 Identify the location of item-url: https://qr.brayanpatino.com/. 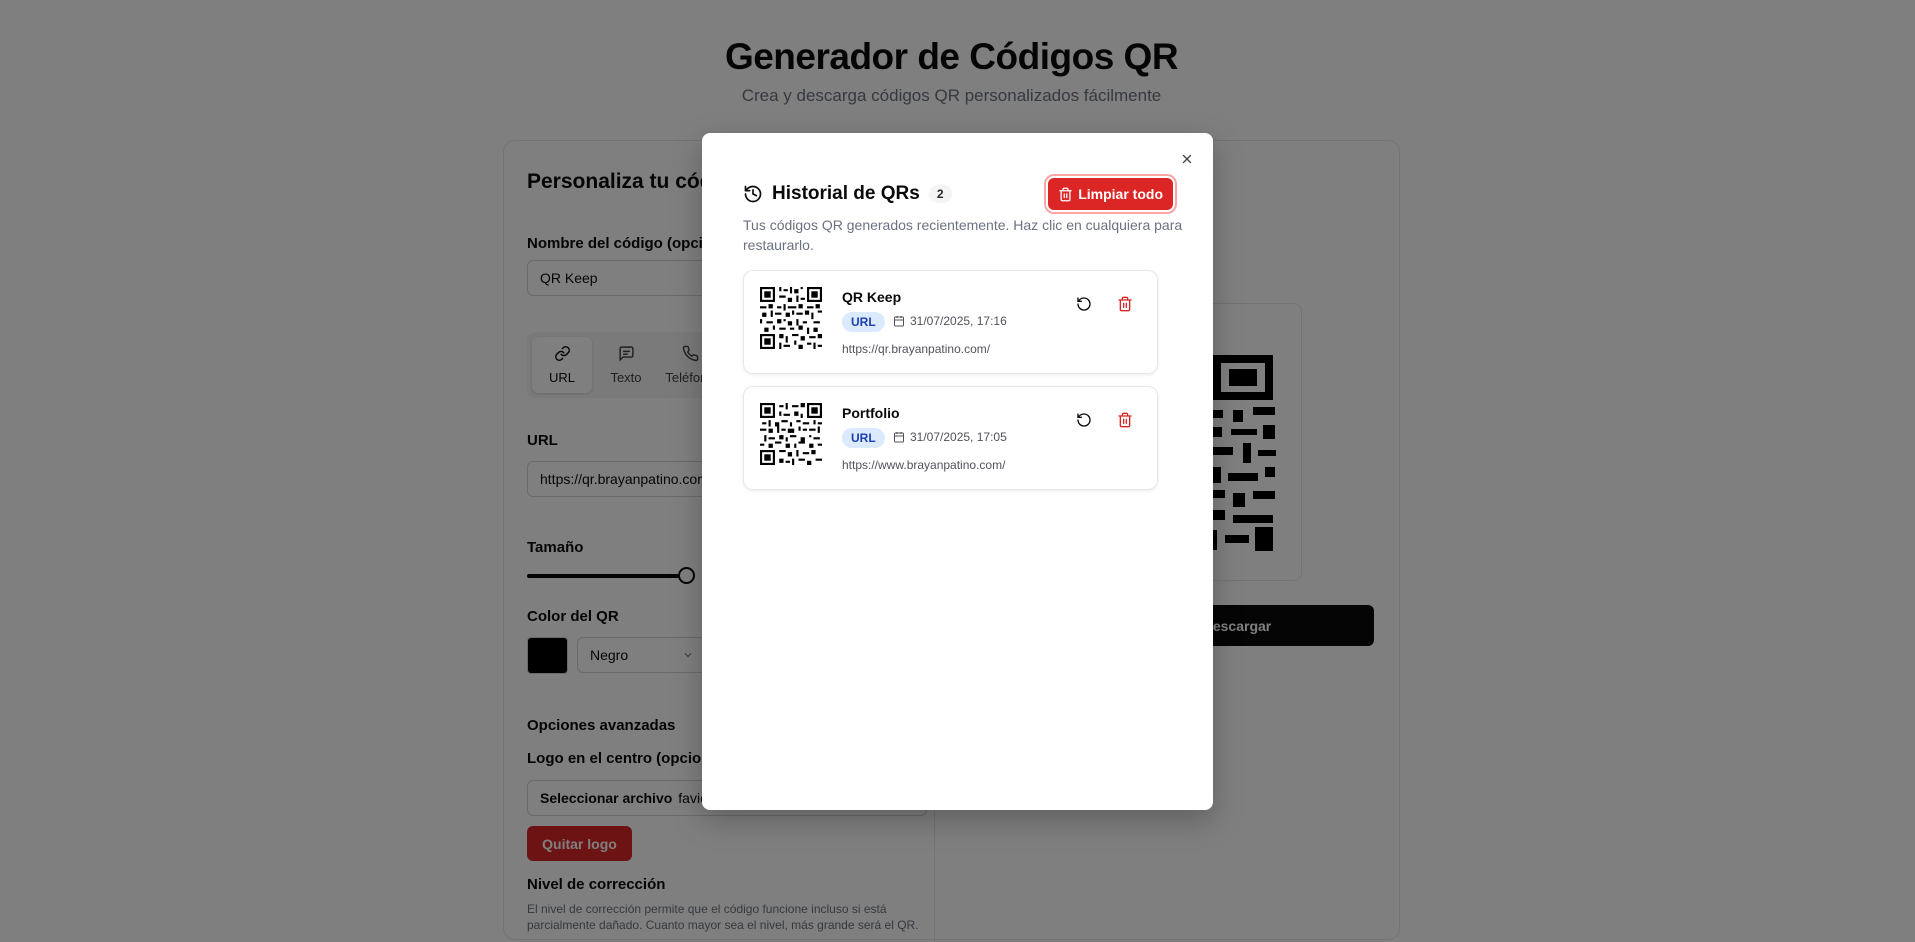
(916, 349).